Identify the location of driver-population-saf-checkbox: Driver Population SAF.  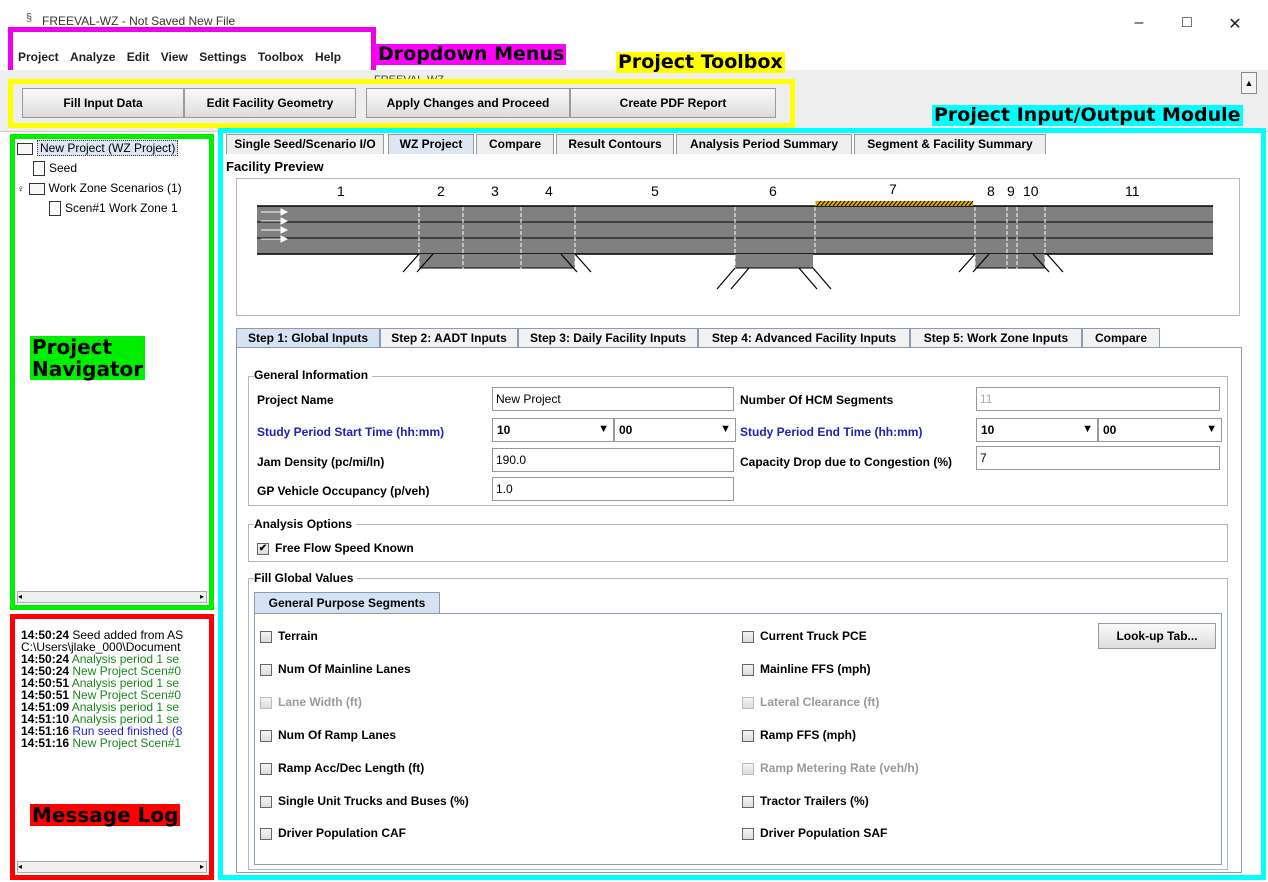
(814, 833).